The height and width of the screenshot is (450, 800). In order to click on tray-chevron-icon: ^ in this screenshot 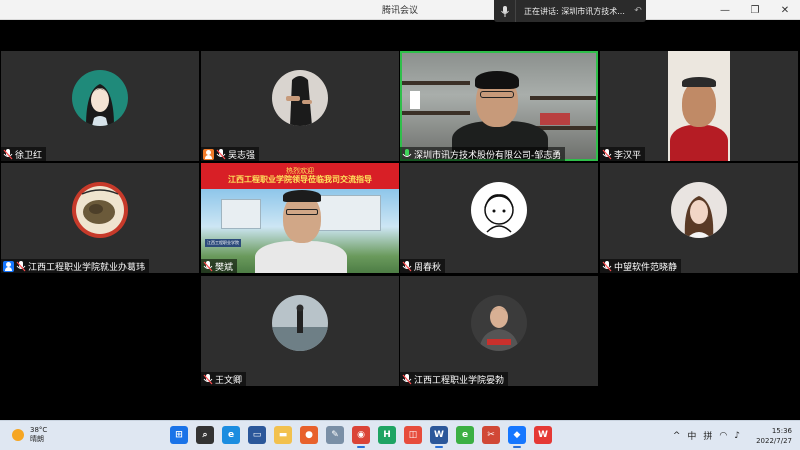, I will do `click(677, 436)`.